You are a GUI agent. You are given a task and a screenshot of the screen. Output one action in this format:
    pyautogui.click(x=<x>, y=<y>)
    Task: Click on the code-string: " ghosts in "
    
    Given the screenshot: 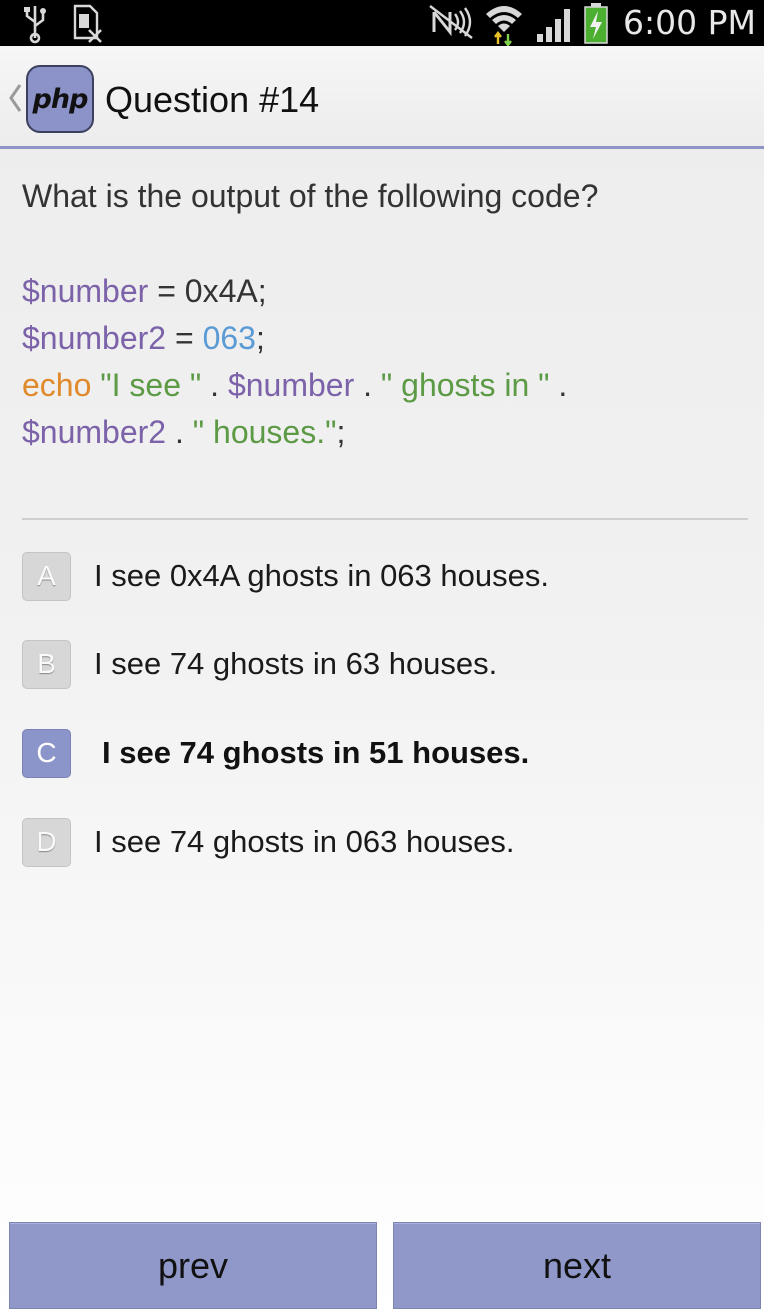 What is the action you would take?
    pyautogui.click(x=465, y=385)
    